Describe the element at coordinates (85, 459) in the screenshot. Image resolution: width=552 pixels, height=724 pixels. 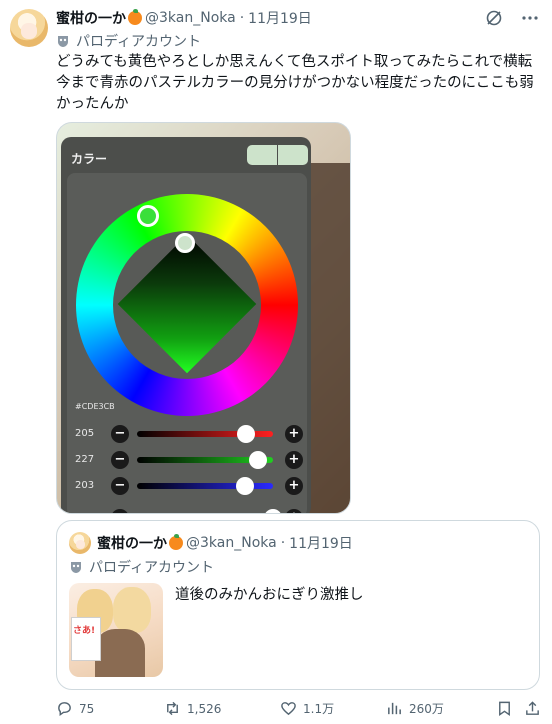
I see `slider-green-value: 227` at that location.